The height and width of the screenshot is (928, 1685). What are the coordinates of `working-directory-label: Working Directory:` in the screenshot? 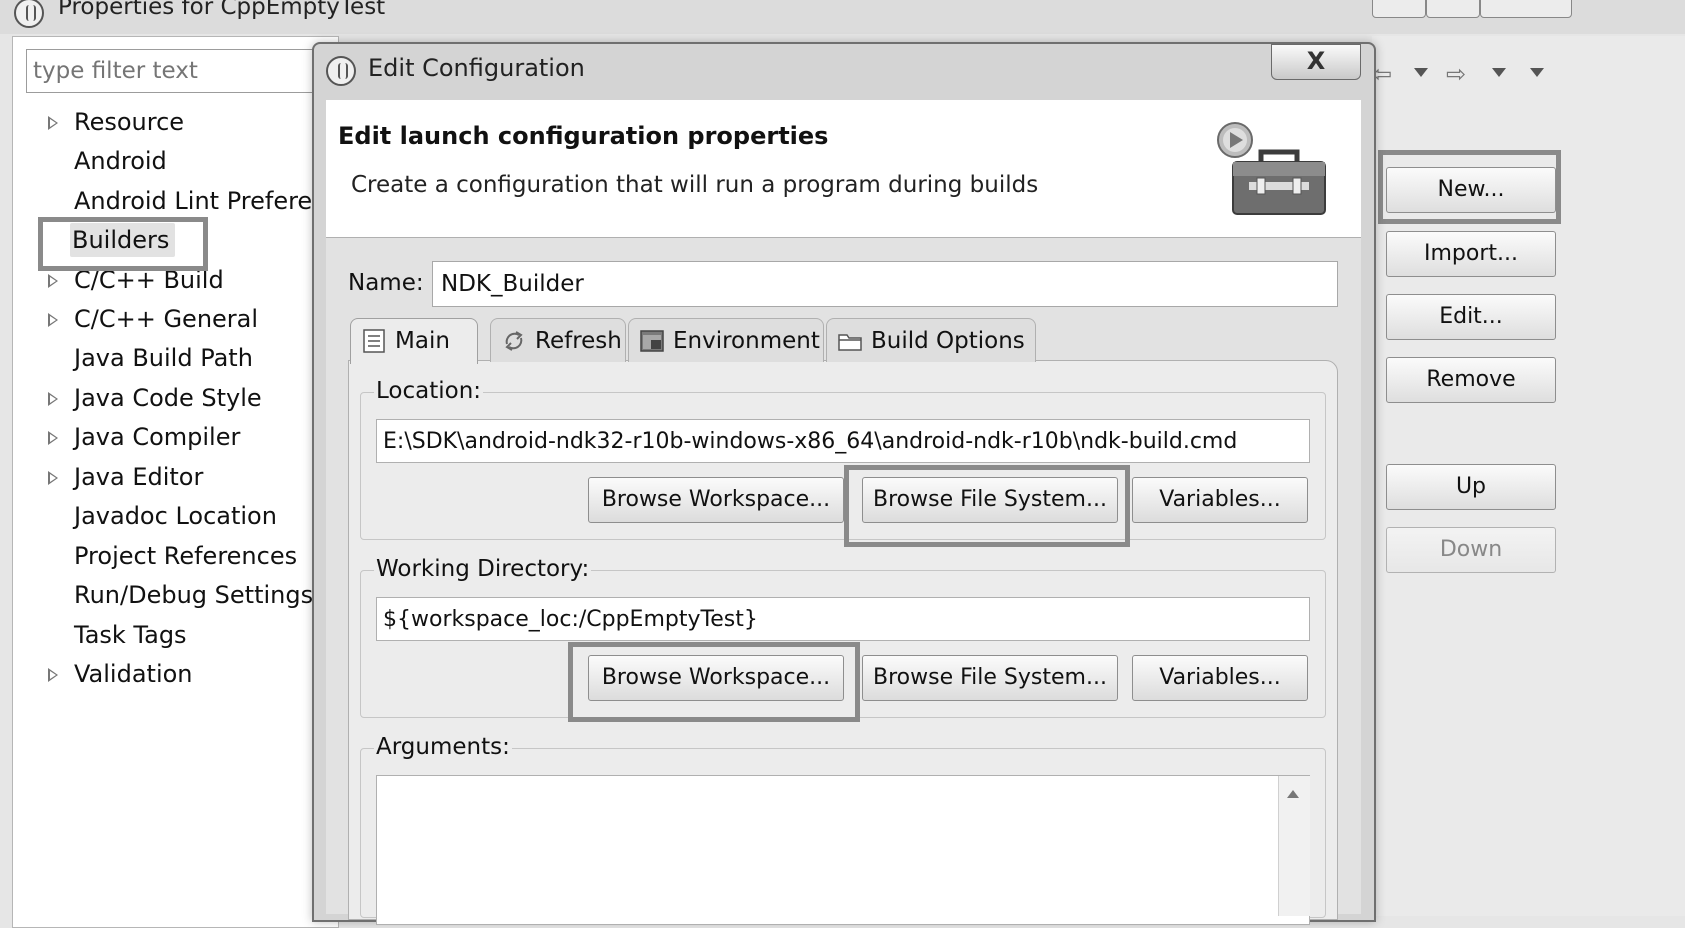 It's located at (483, 569).